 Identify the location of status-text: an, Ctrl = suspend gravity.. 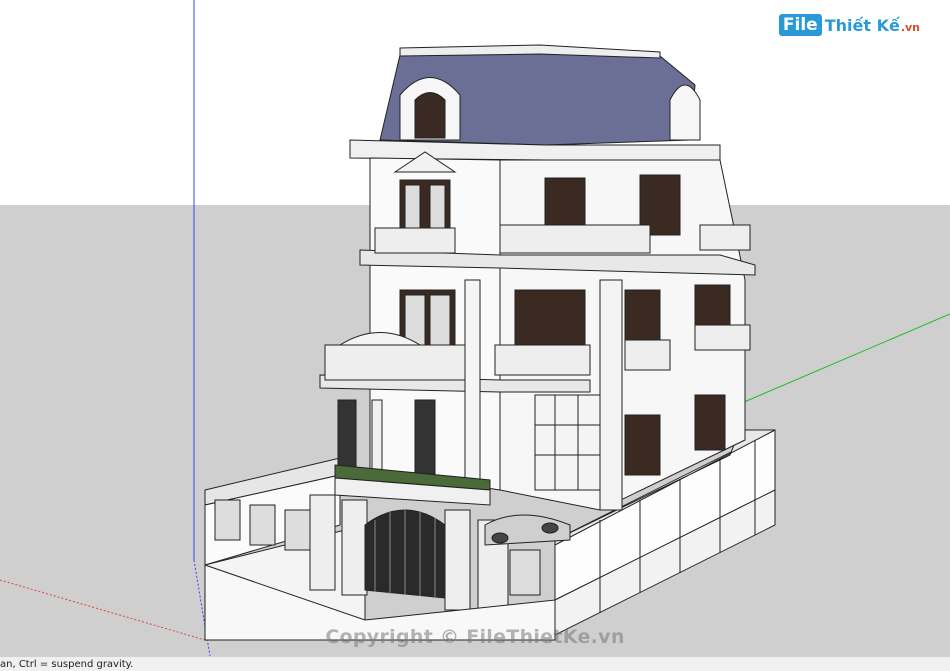
(67, 664).